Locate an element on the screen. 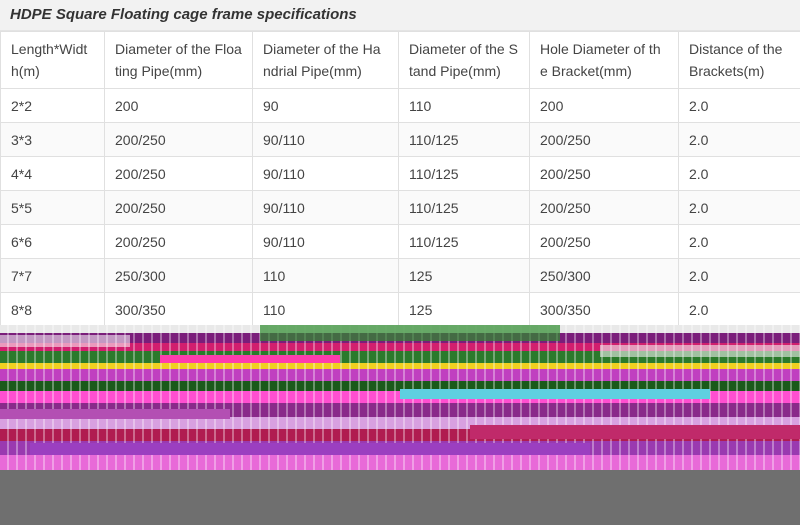  table-cell: 3*3 is located at coordinates (52, 139).